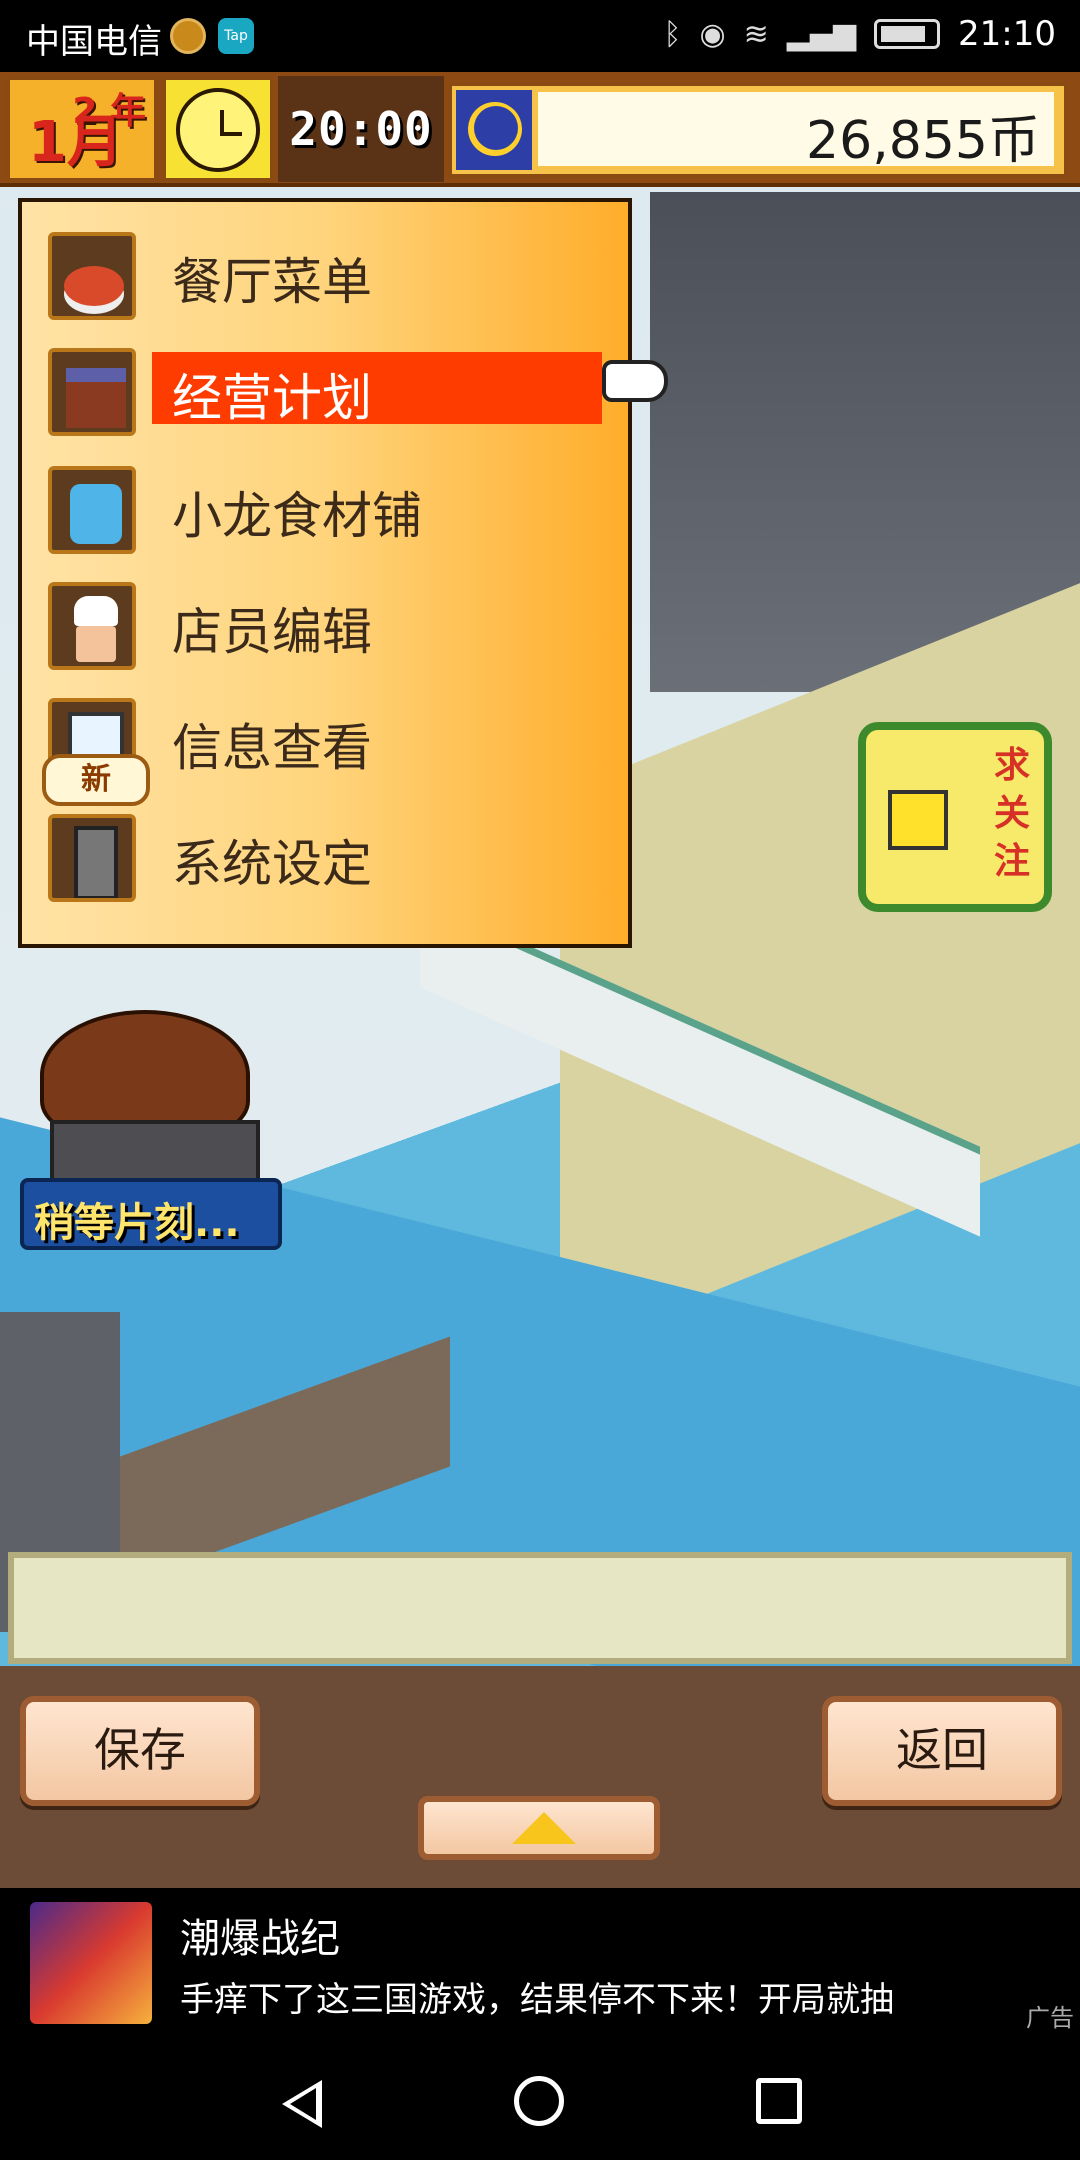 This screenshot has height=2160, width=1080. Describe the element at coordinates (272, 864) in the screenshot. I see `menu-item-label: 系统设定` at that location.